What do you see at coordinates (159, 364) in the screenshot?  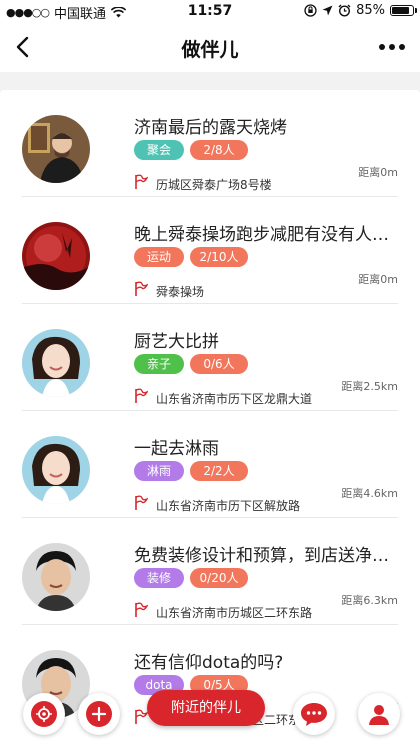 I see `category-tag: 亲子` at bounding box center [159, 364].